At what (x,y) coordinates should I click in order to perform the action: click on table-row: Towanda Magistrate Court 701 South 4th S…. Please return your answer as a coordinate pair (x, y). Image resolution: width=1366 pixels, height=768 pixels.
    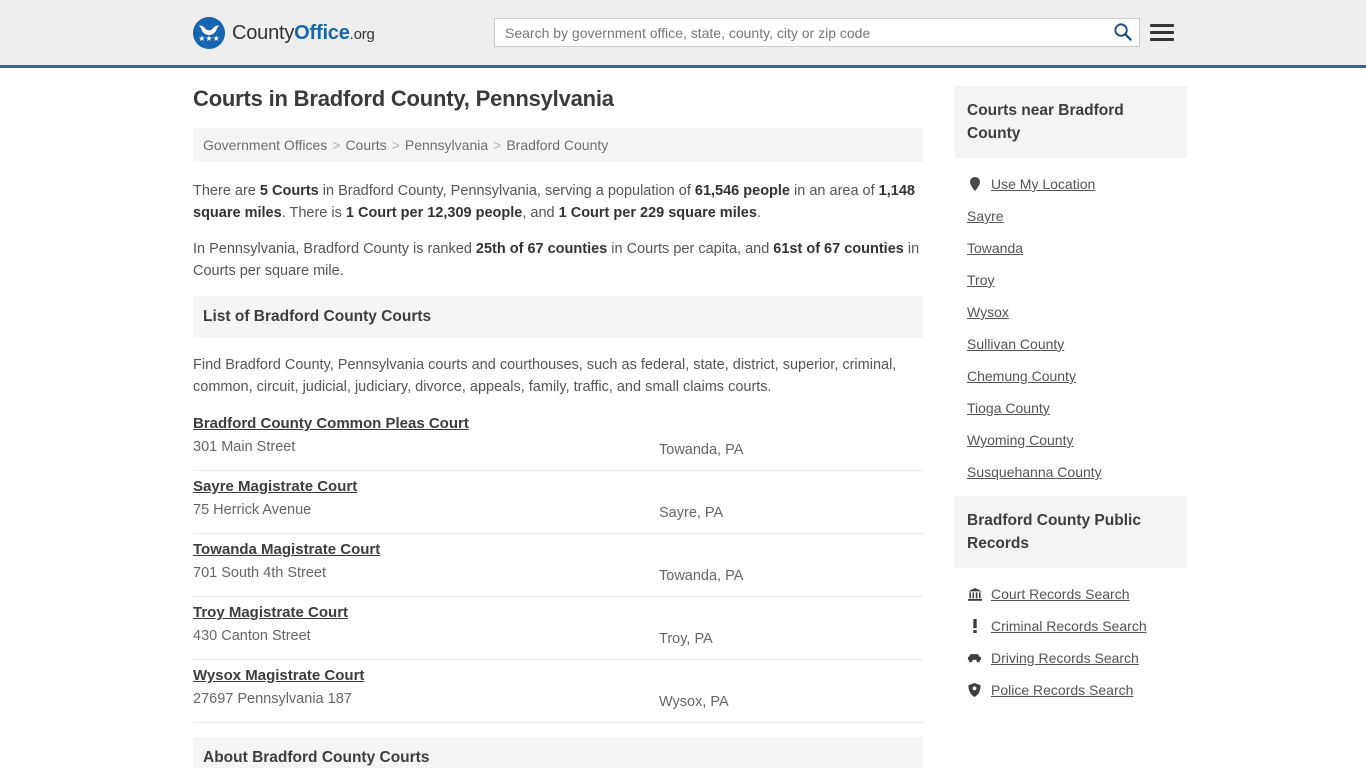
    Looking at the image, I should click on (558, 565).